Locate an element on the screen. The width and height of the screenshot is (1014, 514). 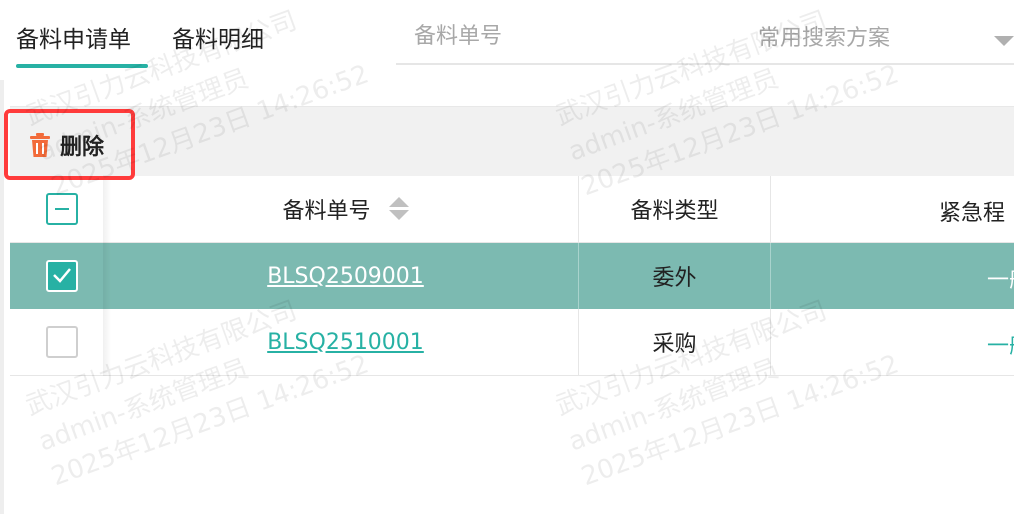
record-link: BLSQ2510001 is located at coordinates (345, 342).